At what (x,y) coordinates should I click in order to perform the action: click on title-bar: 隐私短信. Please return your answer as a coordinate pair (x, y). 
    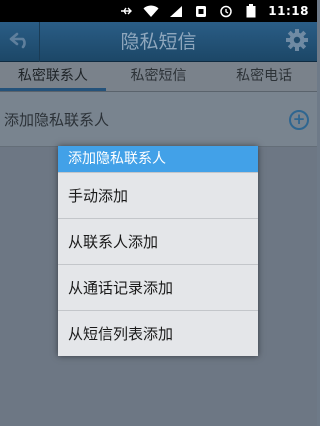
    Looking at the image, I should click on (158, 42).